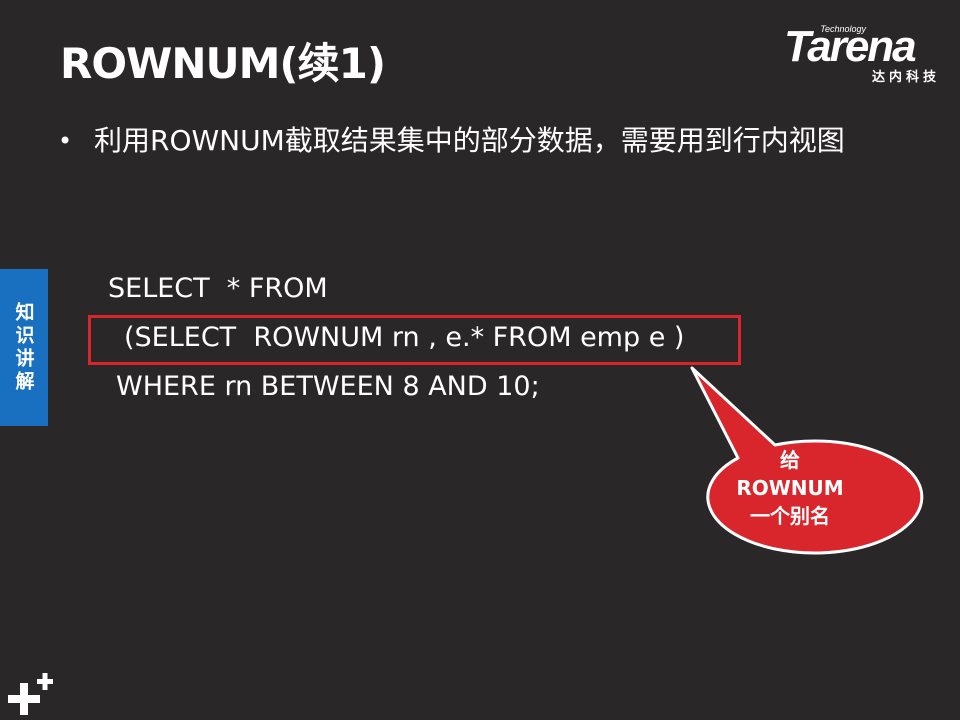 The image size is (960, 720). Describe the element at coordinates (223, 63) in the screenshot. I see `slide-title: ROWNUM(续1)` at that location.